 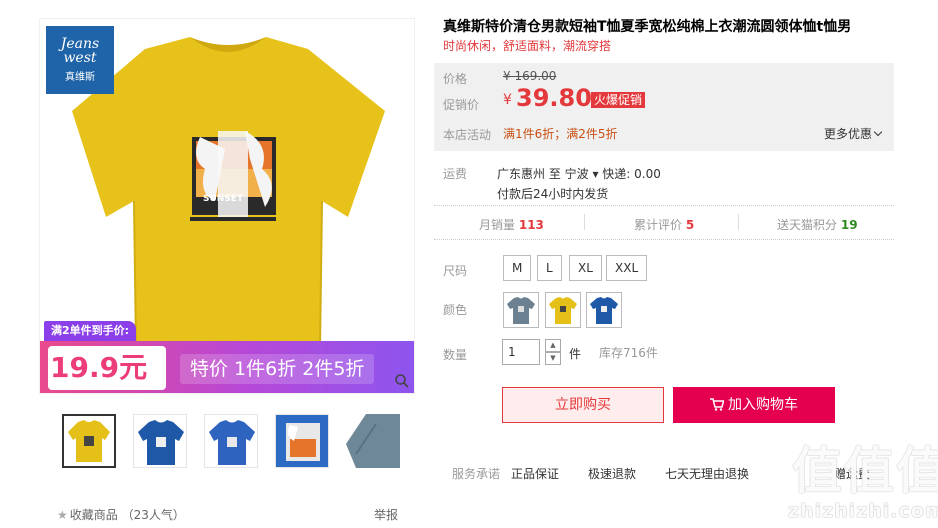 I want to click on shipping-route: 广东惠州 至 宁波 ▾ 快递: 0.00, so click(x=579, y=173).